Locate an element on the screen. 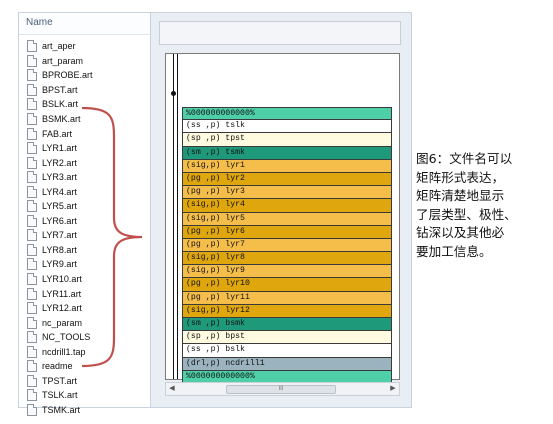 This screenshot has width=553, height=424. layer-row: (pg ,p) lyr2 is located at coordinates (287, 179).